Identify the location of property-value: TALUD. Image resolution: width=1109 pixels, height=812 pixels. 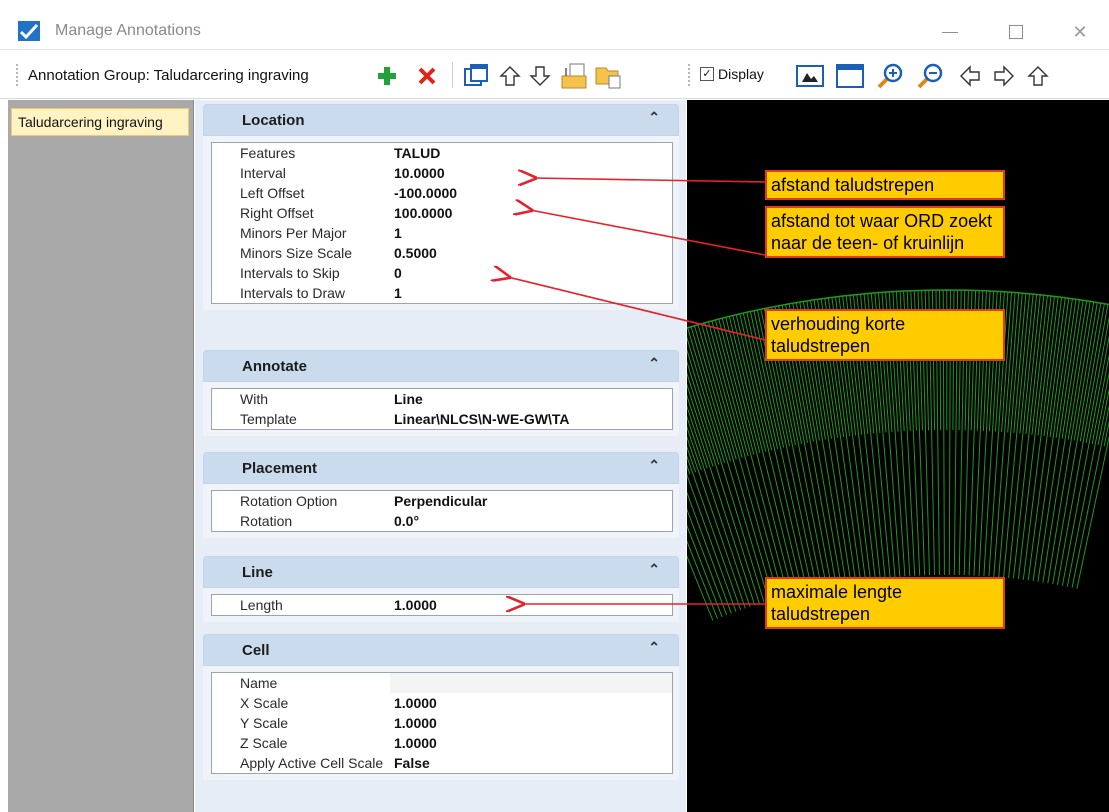
(531, 153).